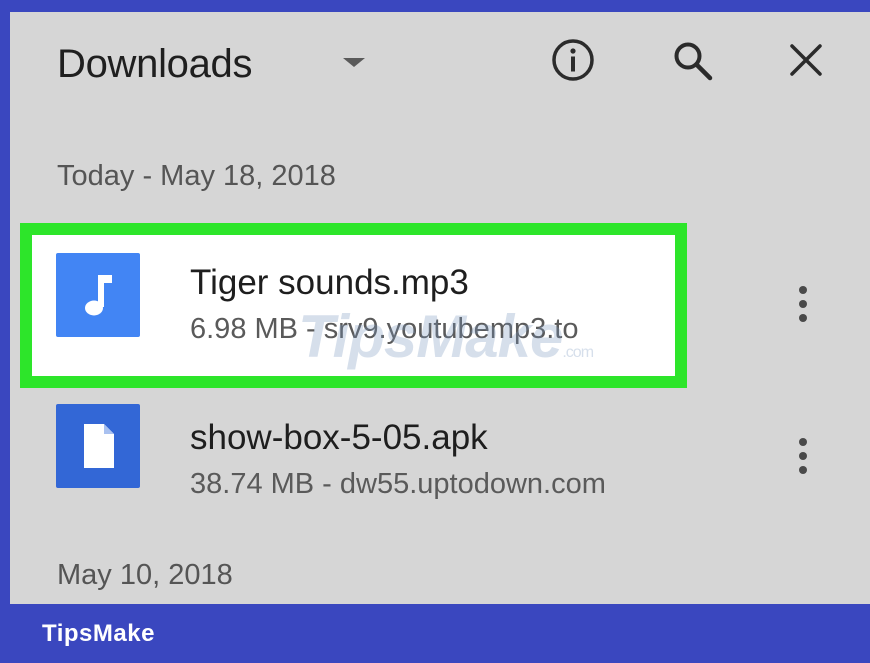 The image size is (870, 663). What do you see at coordinates (98, 633) in the screenshot?
I see `brand-logo-text: TipsMake` at bounding box center [98, 633].